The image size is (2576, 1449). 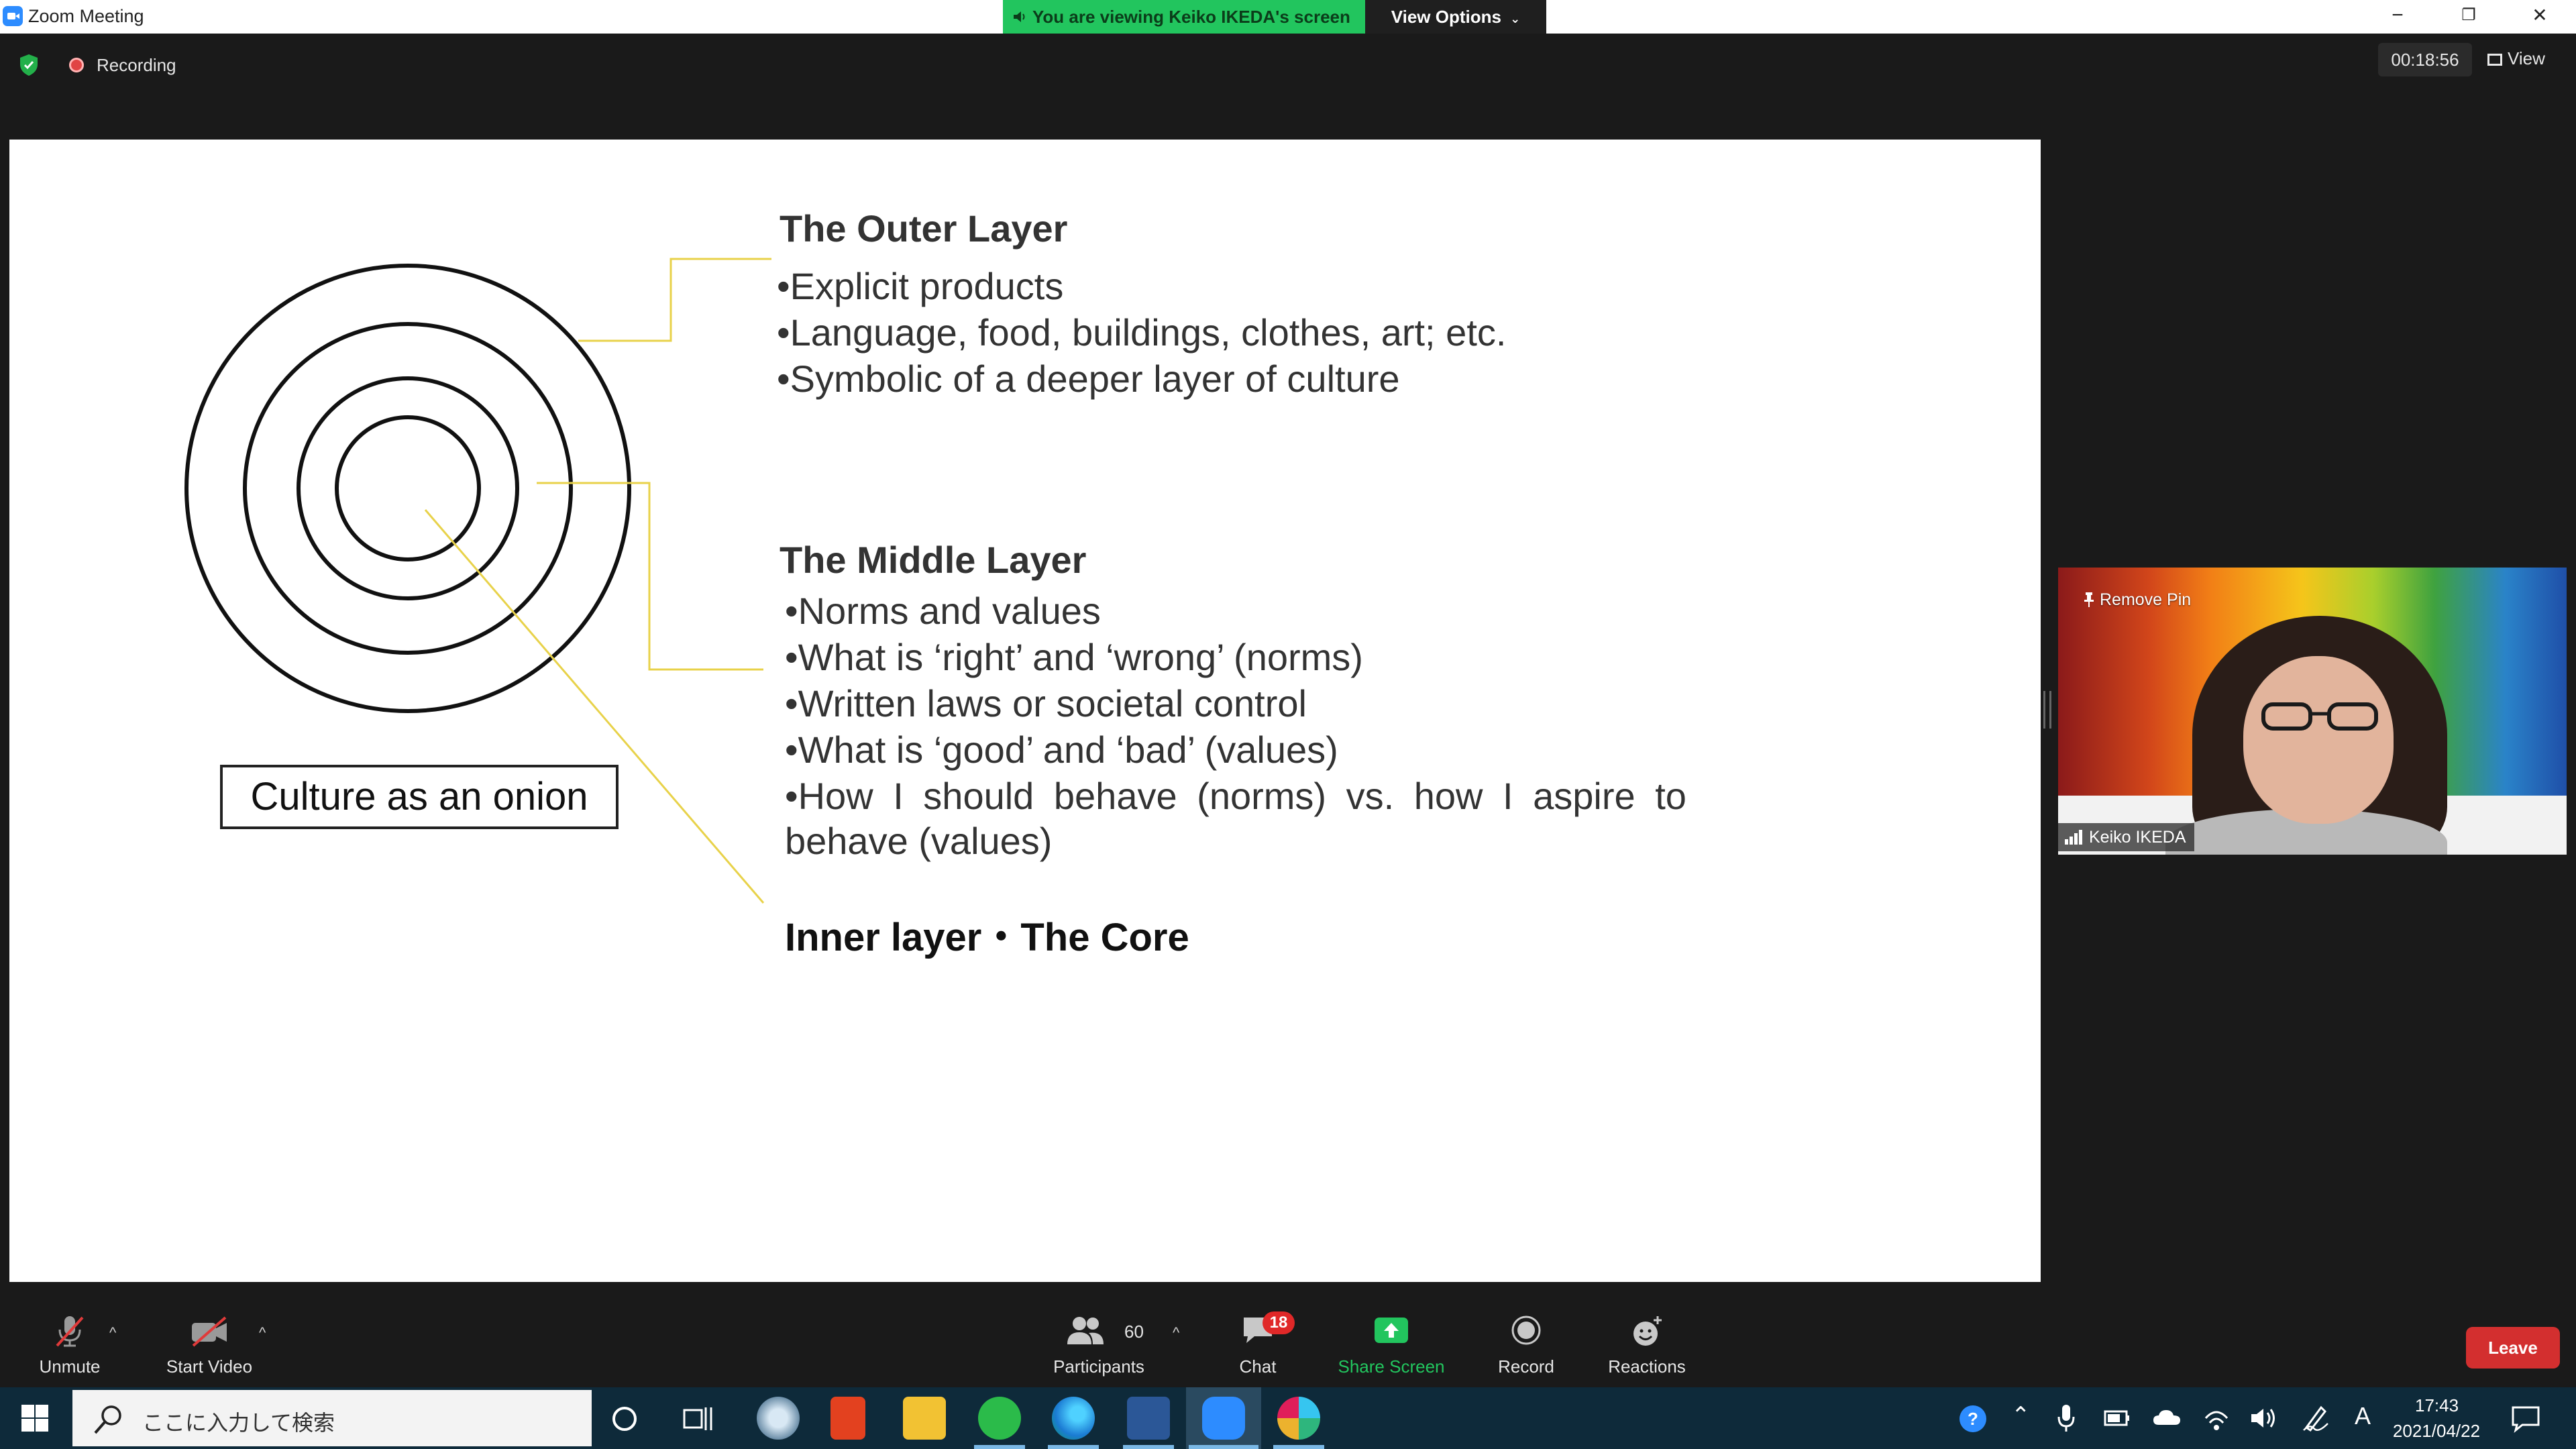 I want to click on remove-pin-button: Remove Pin, so click(x=2137, y=600).